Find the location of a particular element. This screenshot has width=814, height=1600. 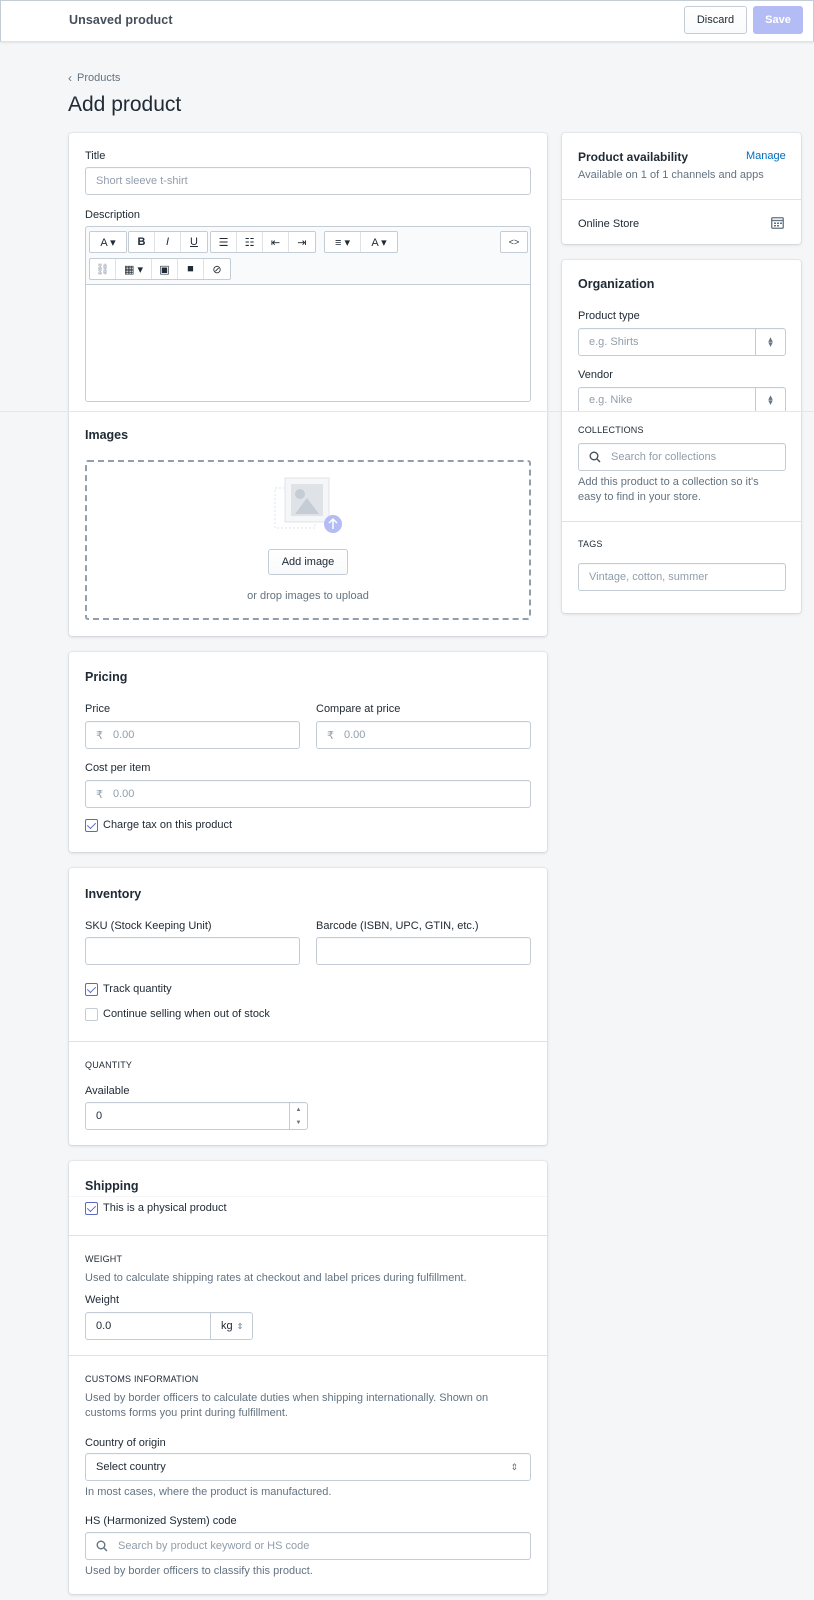

page-title: Add product is located at coordinates (125, 104).